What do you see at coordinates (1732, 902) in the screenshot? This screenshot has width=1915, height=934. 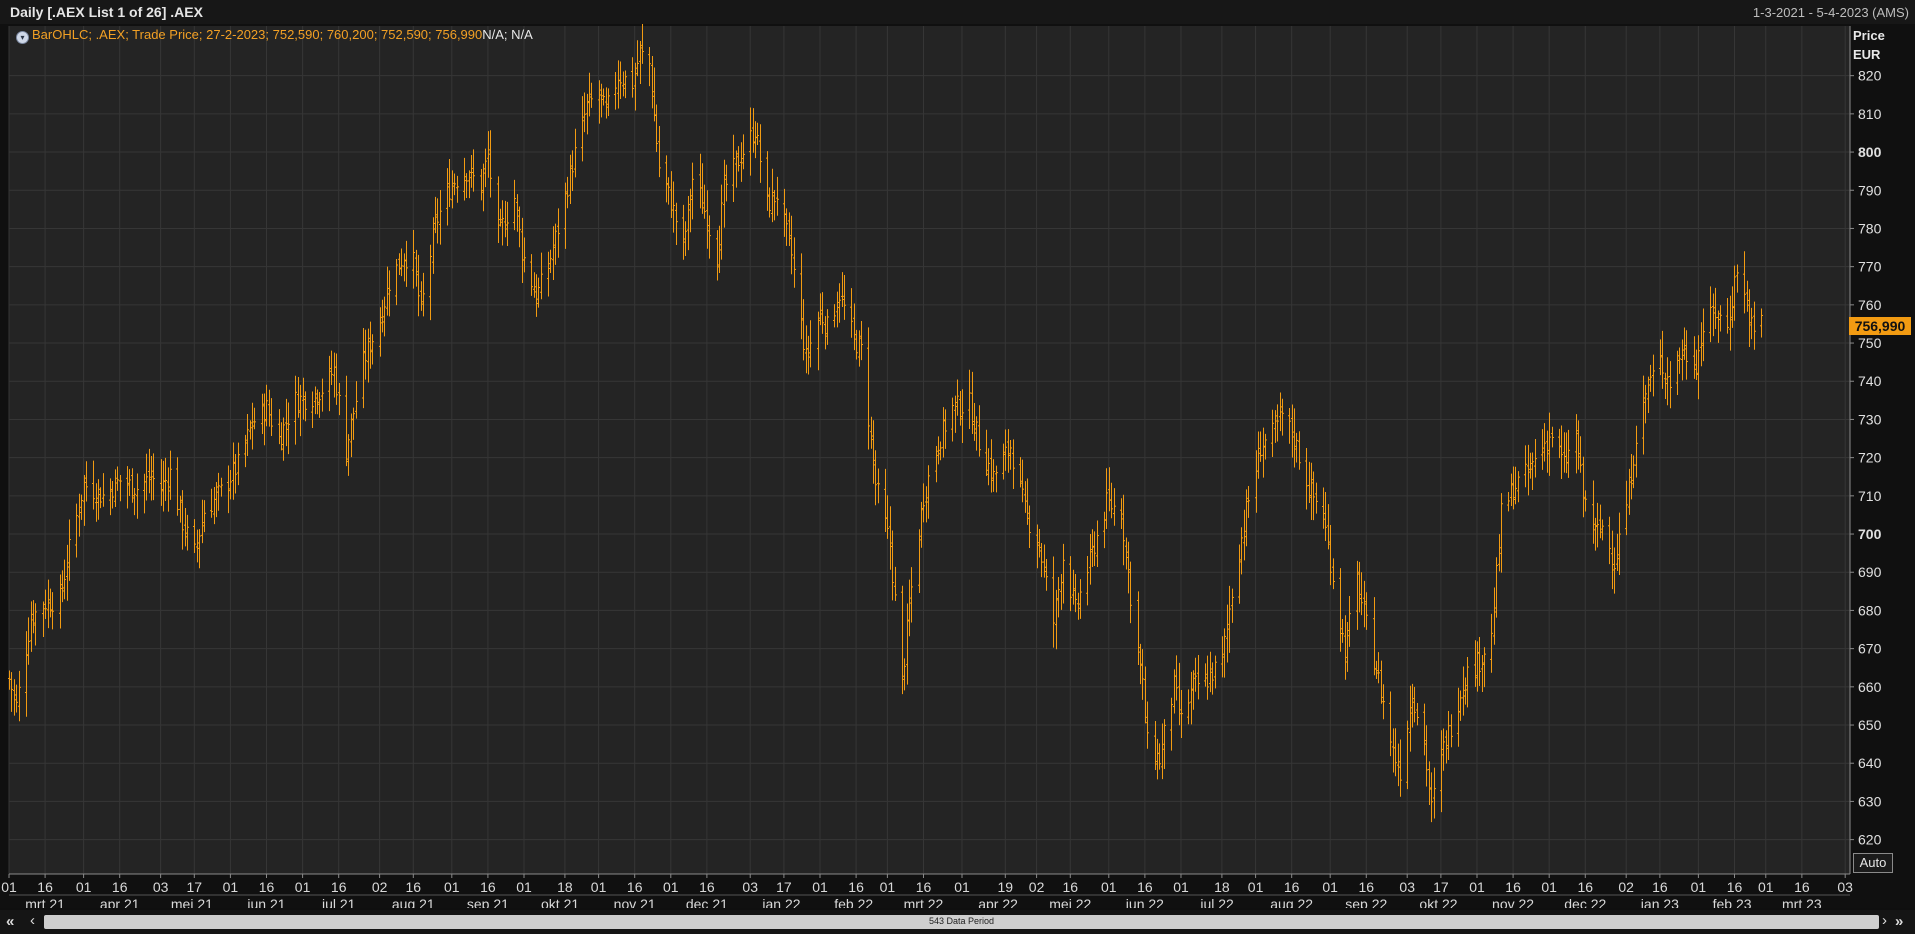 I see `x-month-label: feb 23` at bounding box center [1732, 902].